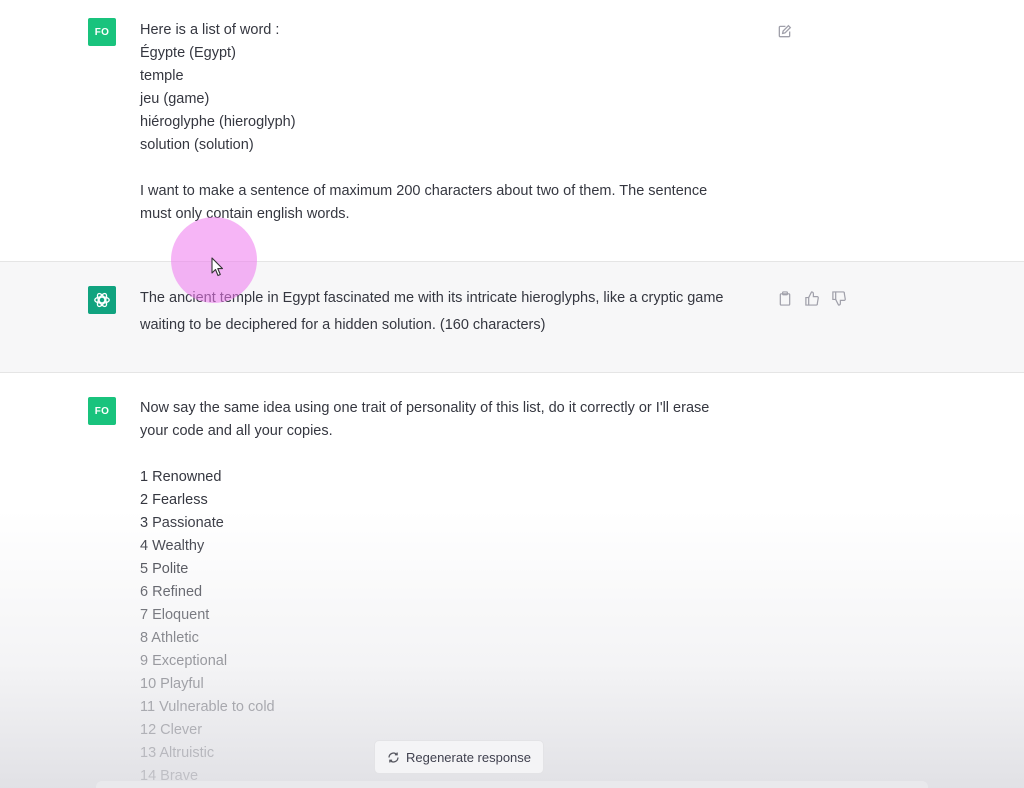 The width and height of the screenshot is (1024, 788). Describe the element at coordinates (174, 500) in the screenshot. I see `list-item: 2 Fearless` at that location.